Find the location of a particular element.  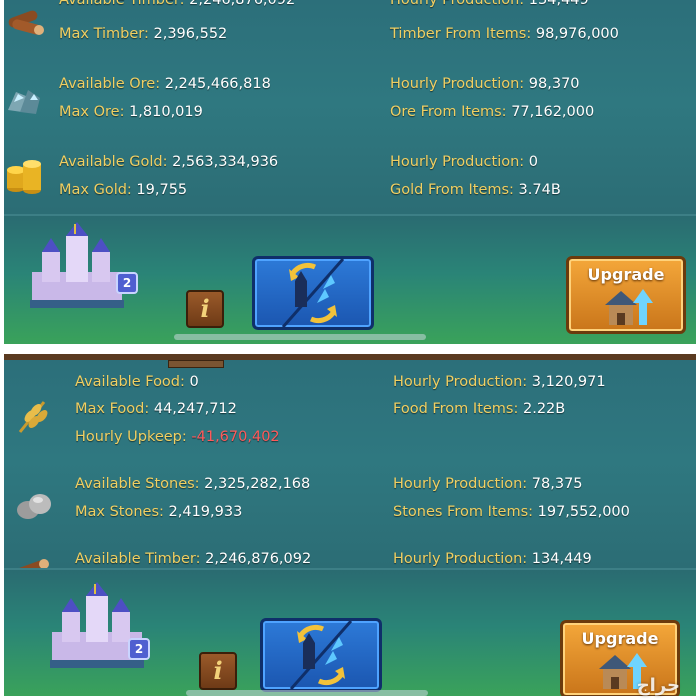

food-available: Available Food: 0 is located at coordinates (137, 382).